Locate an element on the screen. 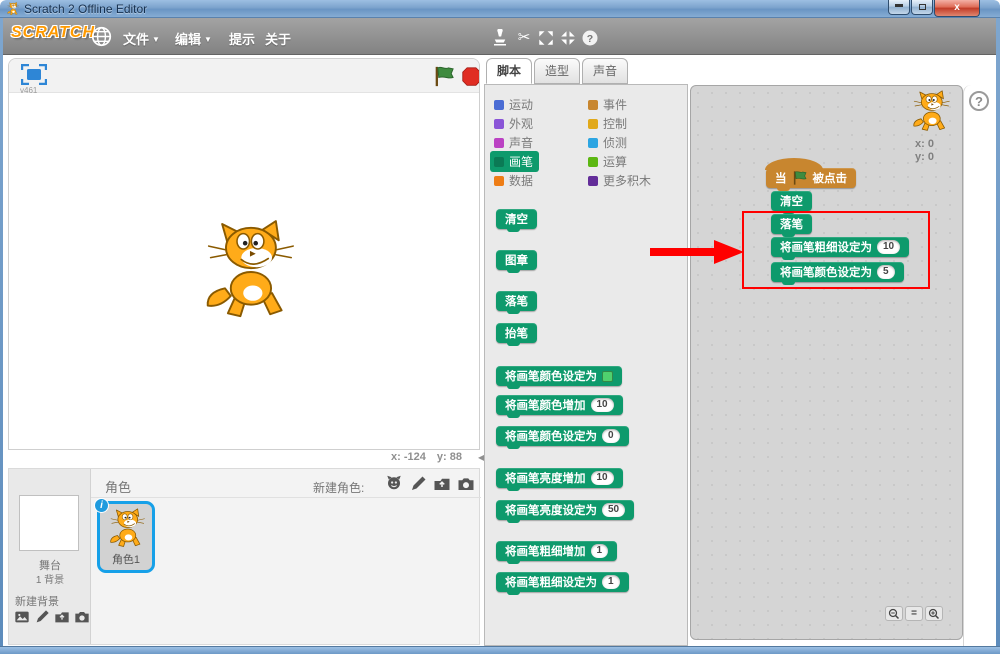 The width and height of the screenshot is (1000, 654). pen-color-square is located at coordinates (499, 161).